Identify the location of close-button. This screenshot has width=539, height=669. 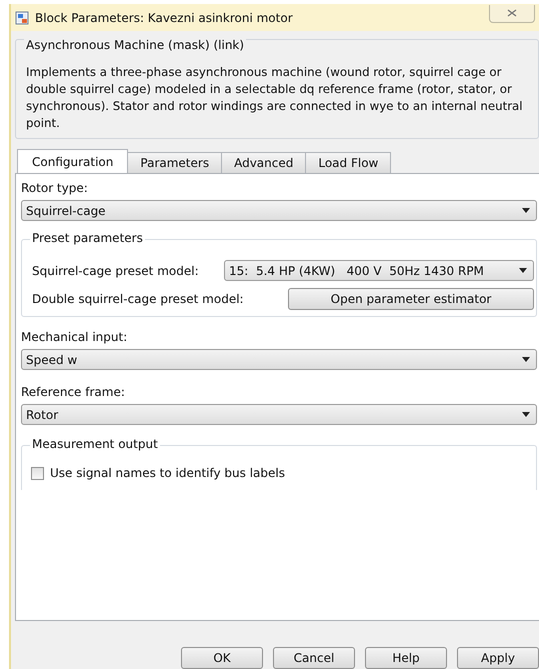
(512, 13).